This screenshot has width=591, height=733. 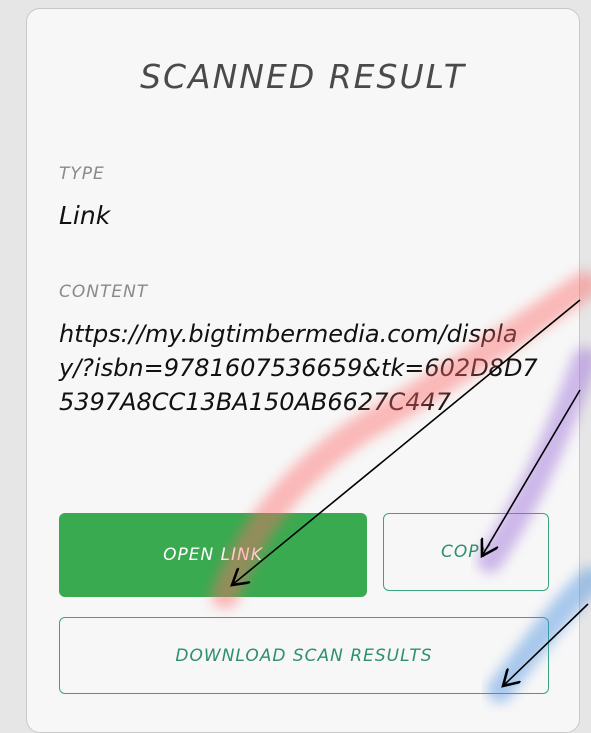 I want to click on type-value: Link, so click(x=85, y=215).